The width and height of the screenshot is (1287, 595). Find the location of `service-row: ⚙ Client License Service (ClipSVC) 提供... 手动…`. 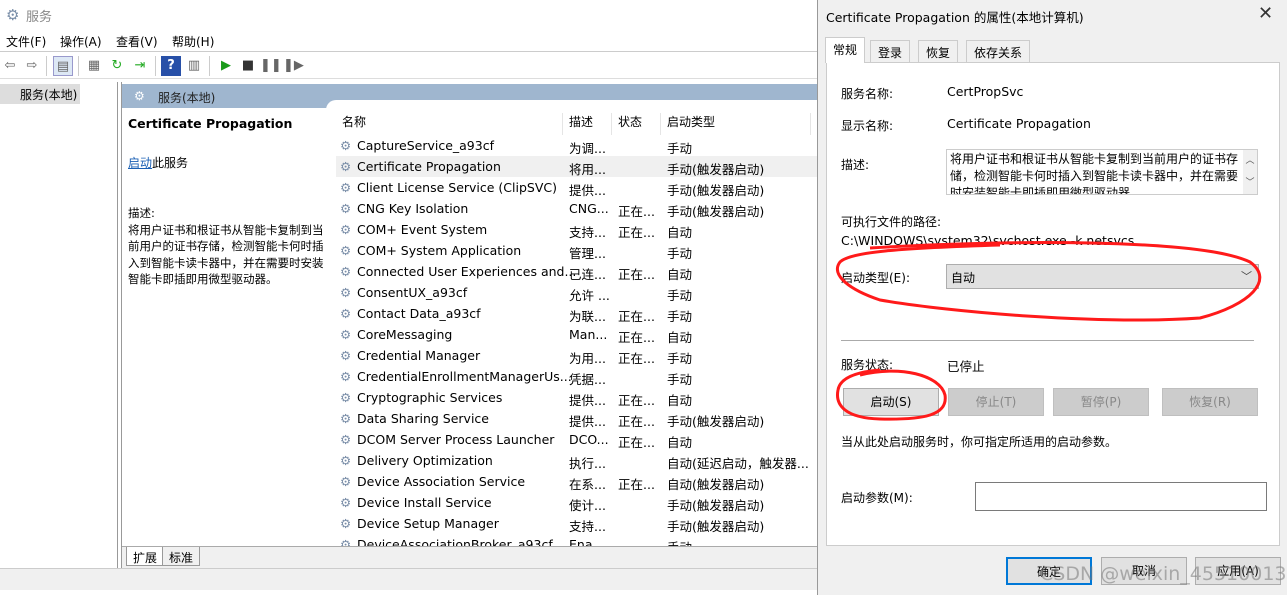

service-row: ⚙ Client License Service (ClipSVC) 提供... 手动… is located at coordinates (577, 187).